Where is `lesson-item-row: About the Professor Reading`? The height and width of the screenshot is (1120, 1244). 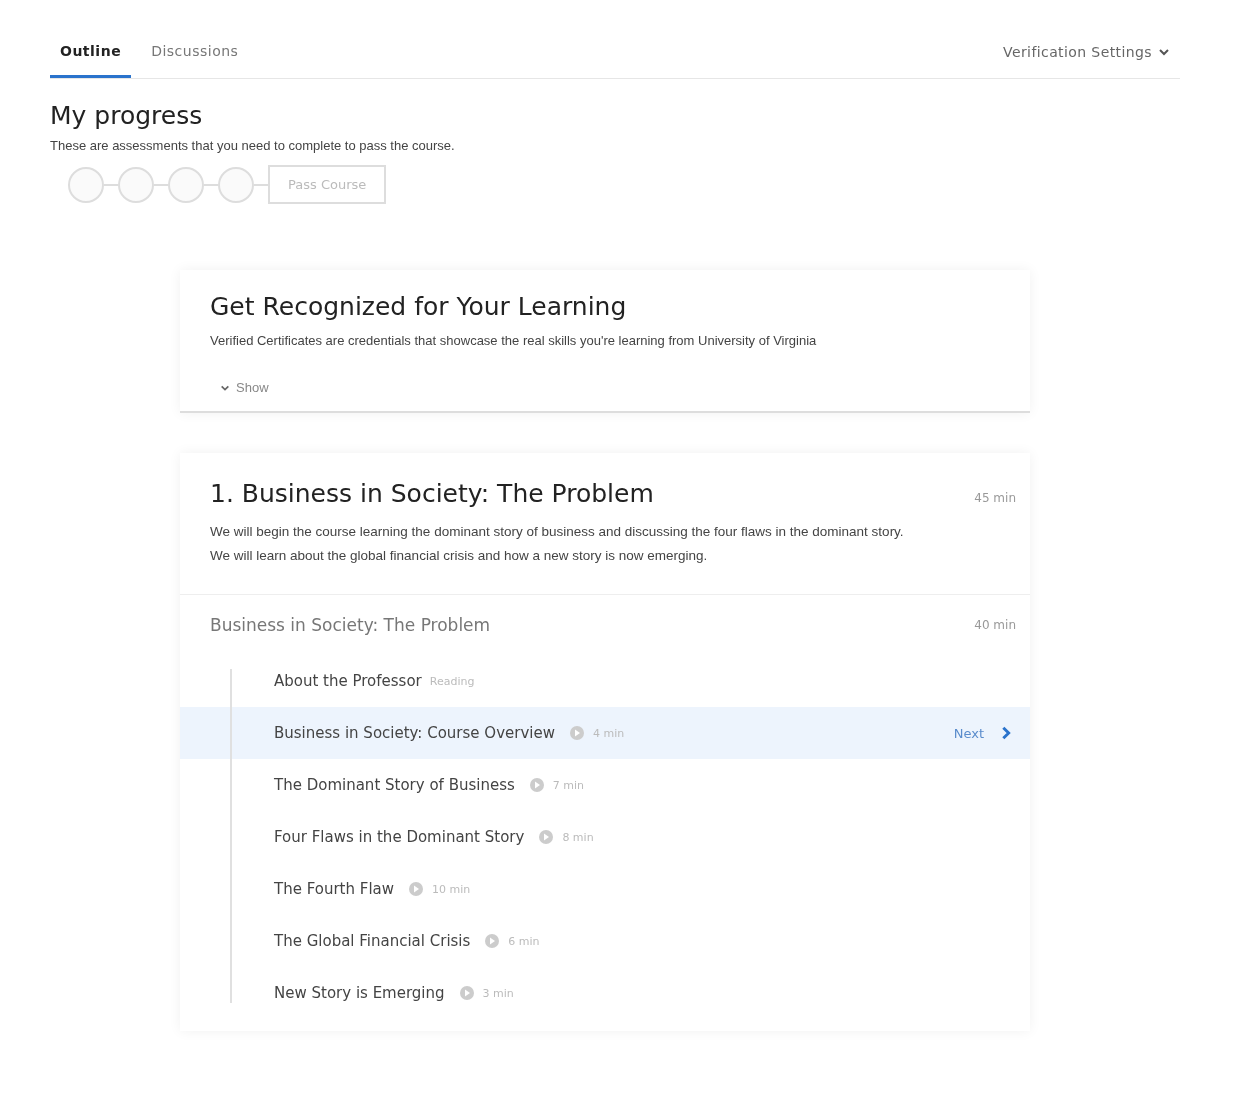
lesson-item-row: About the Professor Reading is located at coordinates (605, 681).